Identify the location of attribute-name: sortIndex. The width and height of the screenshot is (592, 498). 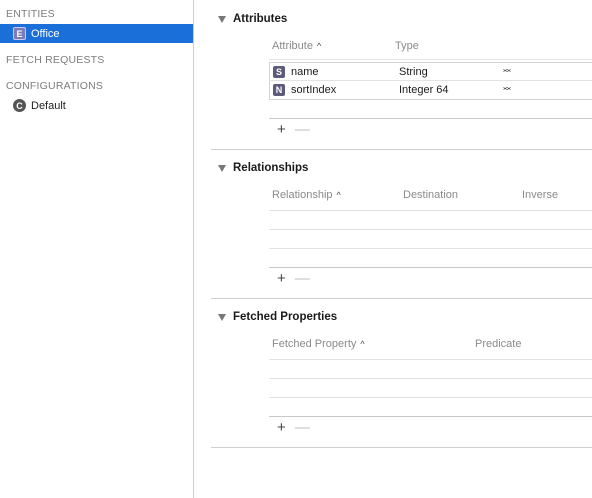
(313, 90).